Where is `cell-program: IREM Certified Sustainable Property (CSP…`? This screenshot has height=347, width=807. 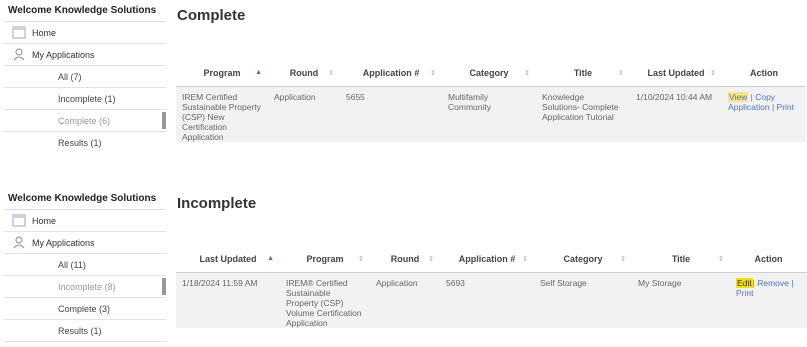 cell-program: IREM Certified Sustainable Property (CSP… is located at coordinates (221, 117).